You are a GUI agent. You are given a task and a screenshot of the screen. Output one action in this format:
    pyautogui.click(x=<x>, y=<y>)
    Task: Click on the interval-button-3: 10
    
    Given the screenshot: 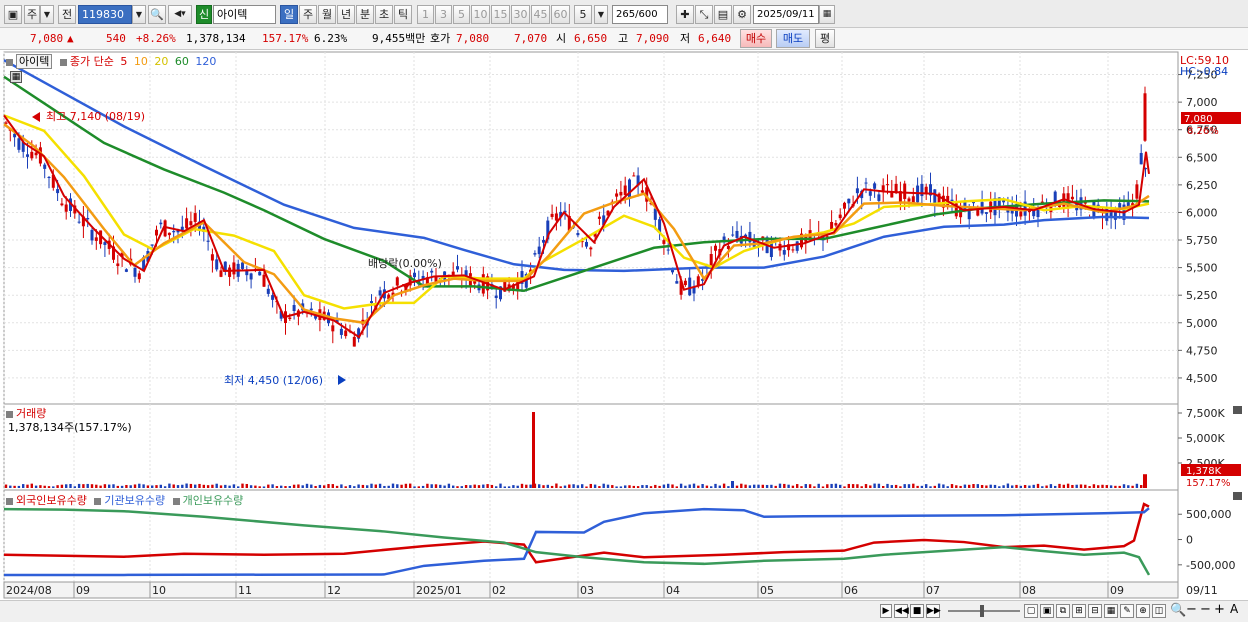 What is the action you would take?
    pyautogui.click(x=480, y=14)
    